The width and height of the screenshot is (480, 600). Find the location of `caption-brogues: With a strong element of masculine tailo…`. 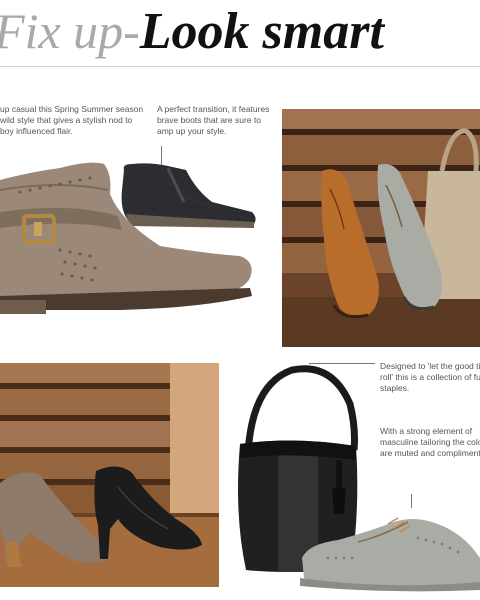

caption-brogues: With a strong element of masculine tailo… is located at coordinates (430, 442).